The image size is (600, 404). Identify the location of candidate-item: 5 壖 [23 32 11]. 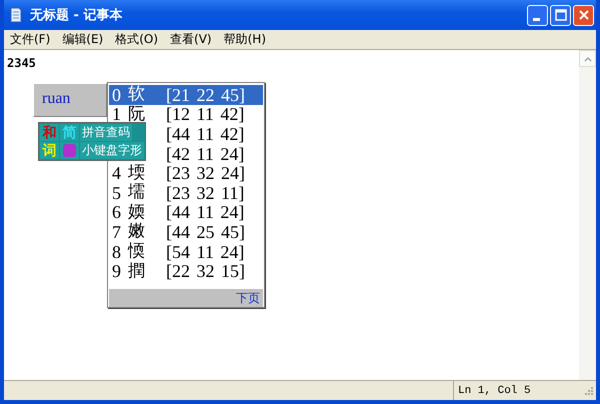
(186, 192).